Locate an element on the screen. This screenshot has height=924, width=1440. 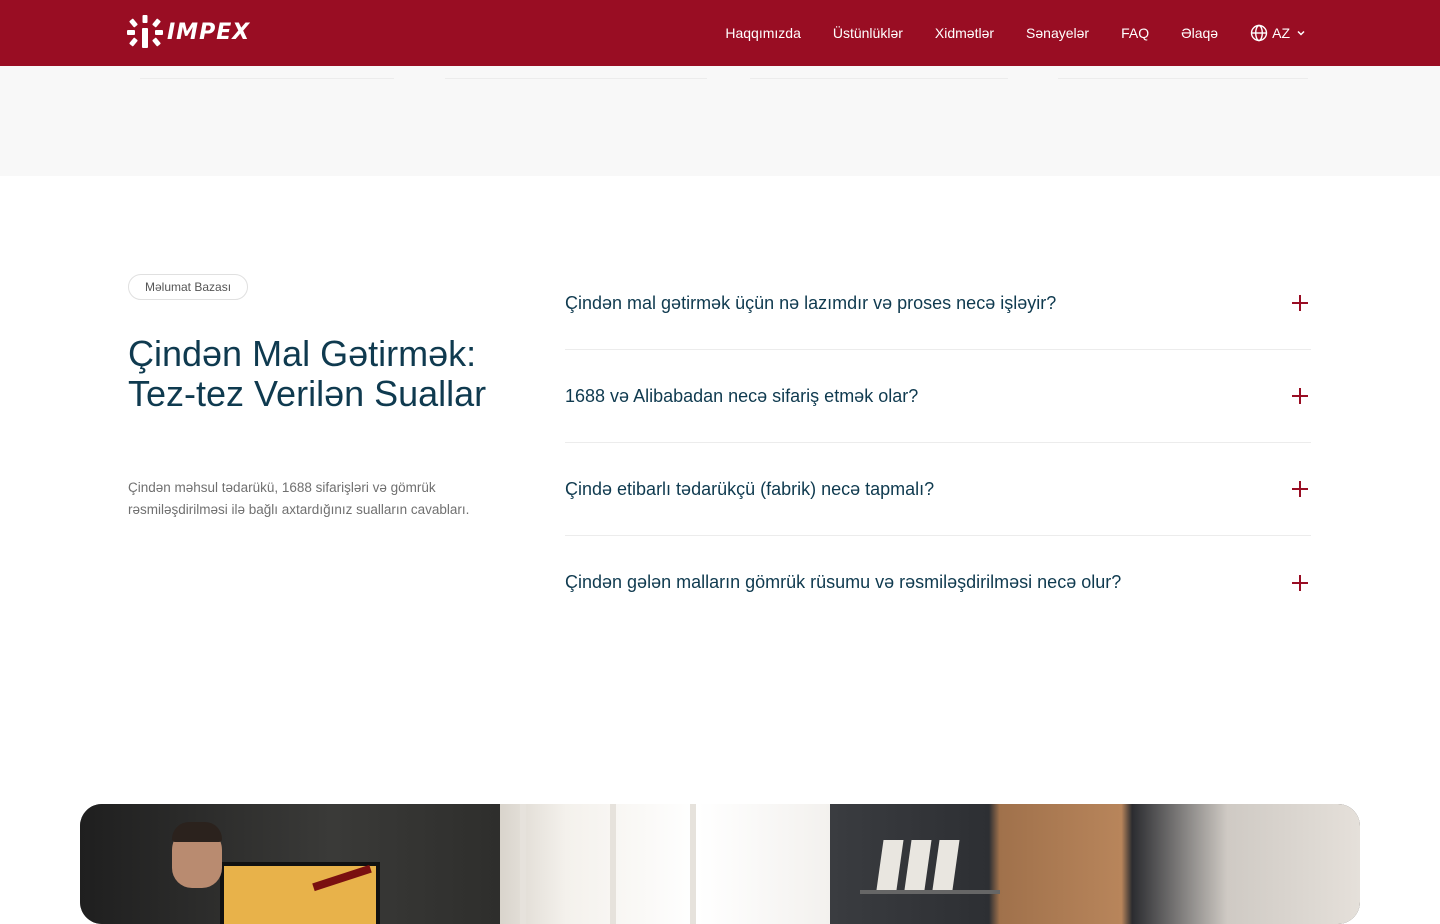
nav-item-faq: FAQ is located at coordinates (1135, 33).